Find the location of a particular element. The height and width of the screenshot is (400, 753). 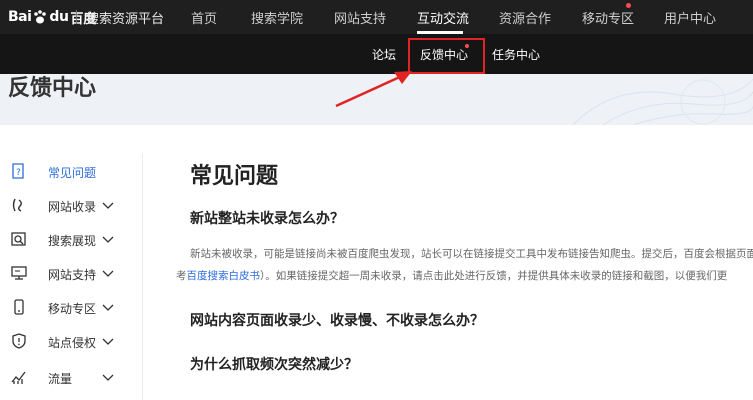

sidebar: ? 常见问题 网站收录 搜索展现 网站支持 移动专区 站点侵权 流量 is located at coordinates (71, 275).